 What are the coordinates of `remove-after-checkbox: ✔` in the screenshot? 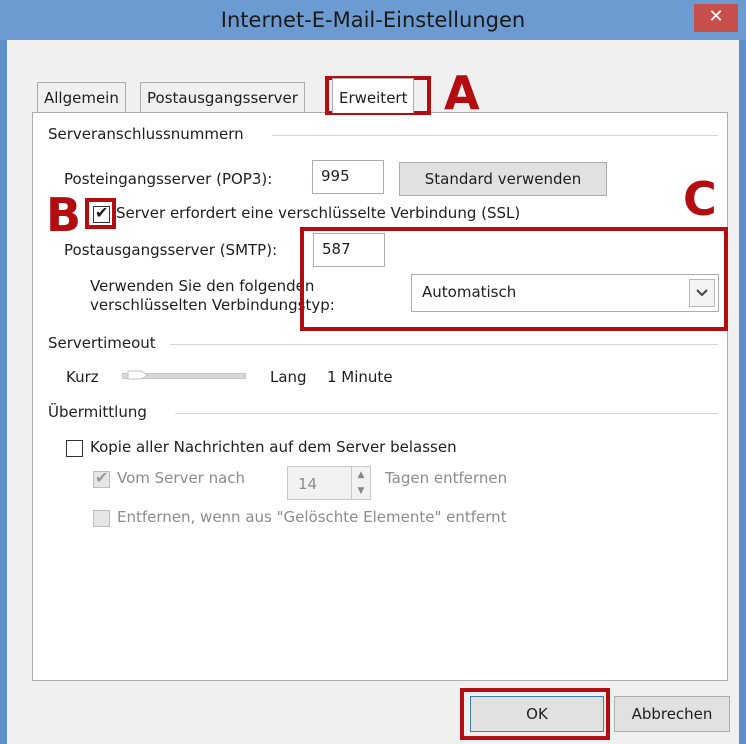 It's located at (101, 478).